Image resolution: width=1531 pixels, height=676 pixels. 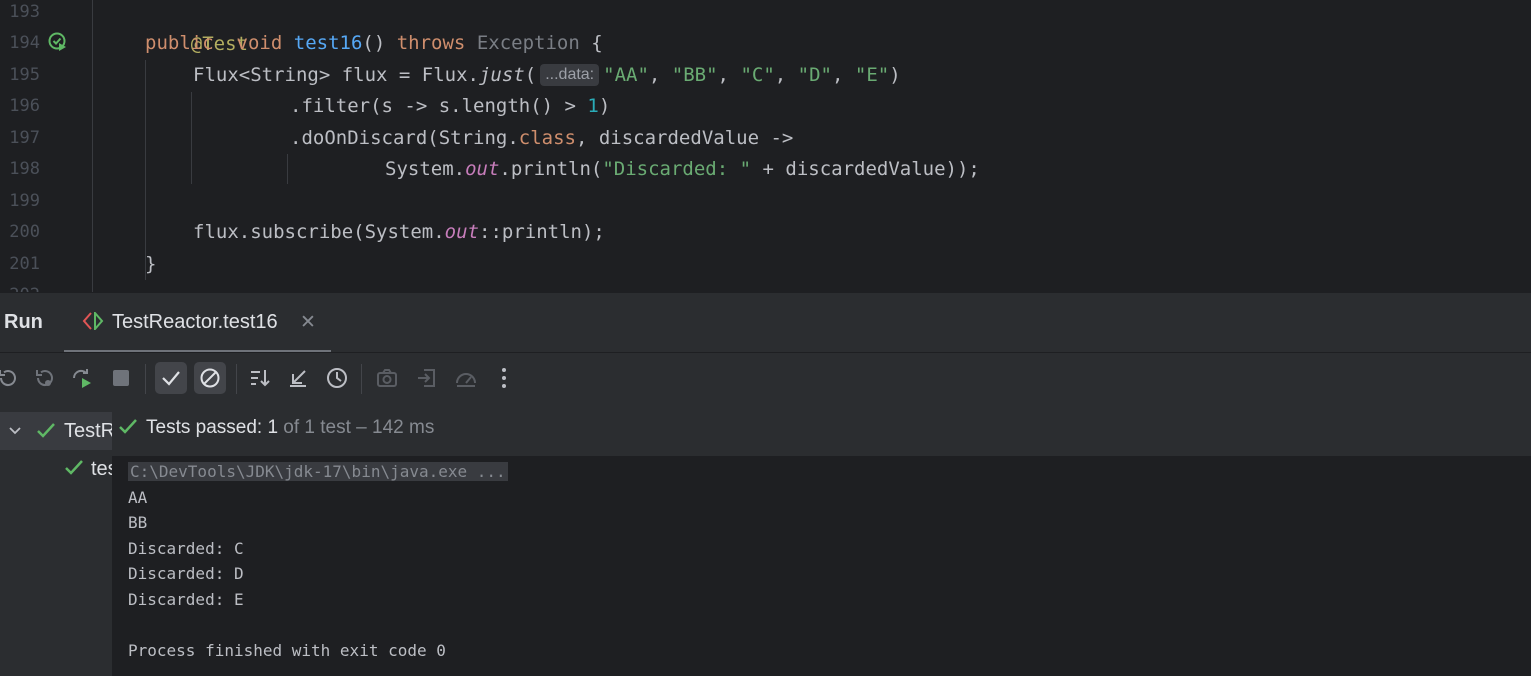 I want to click on code-line-196: .filter(s -> s.length() > 1), so click(x=450, y=106).